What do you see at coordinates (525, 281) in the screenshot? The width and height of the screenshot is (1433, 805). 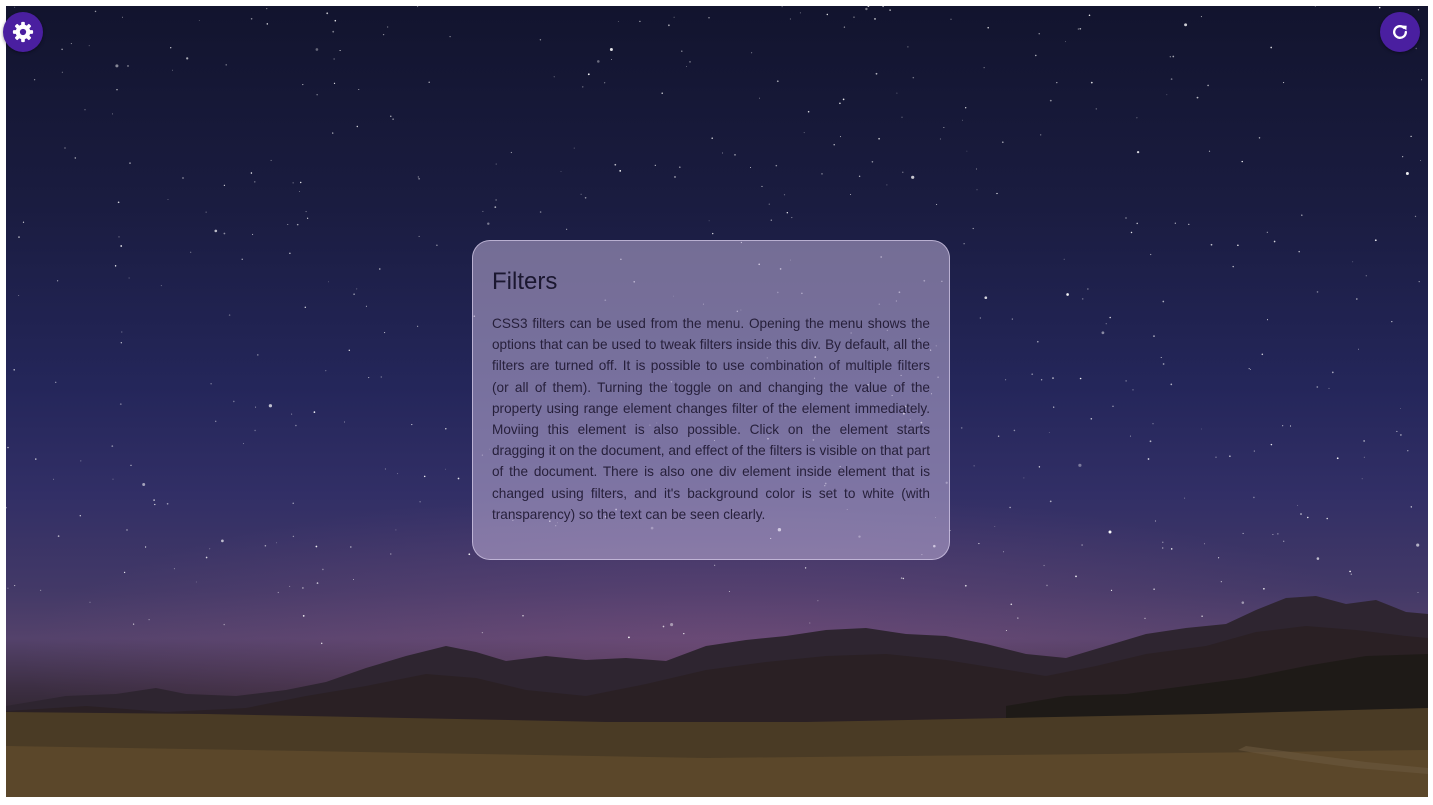 I see `panel-title: Filters` at bounding box center [525, 281].